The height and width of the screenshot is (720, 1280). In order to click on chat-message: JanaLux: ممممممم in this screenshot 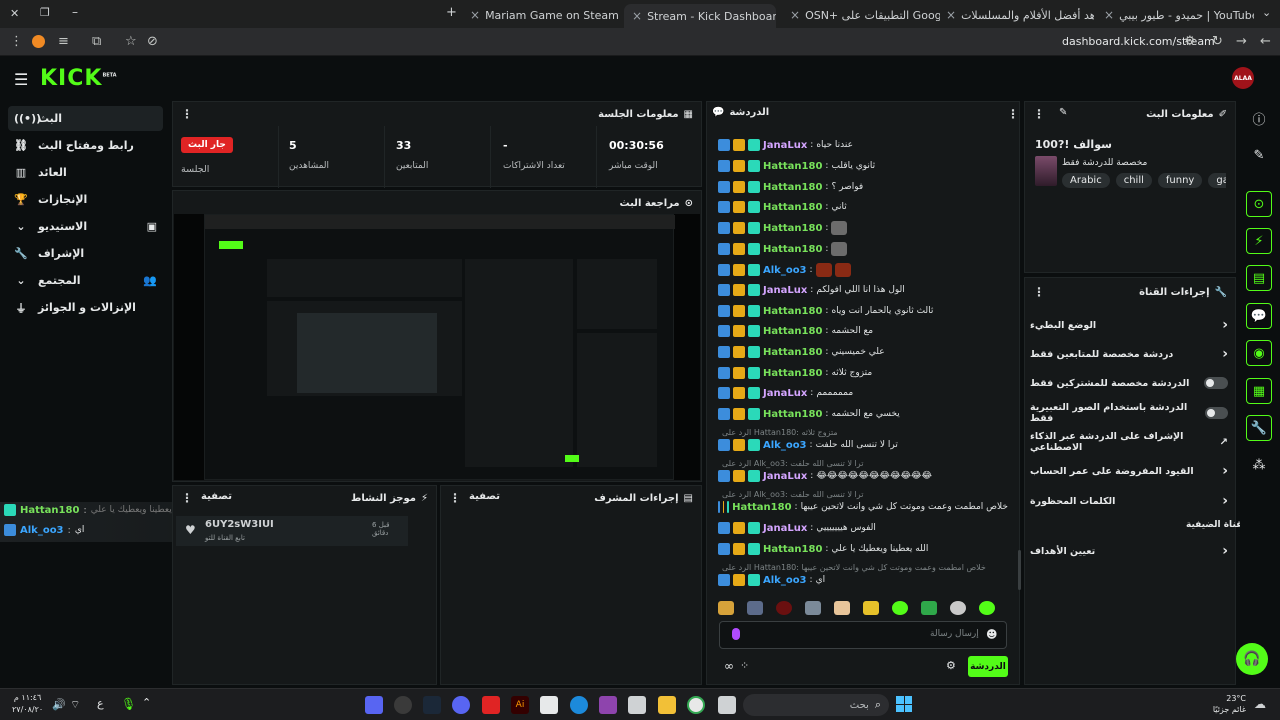, I will do `click(863, 393)`.